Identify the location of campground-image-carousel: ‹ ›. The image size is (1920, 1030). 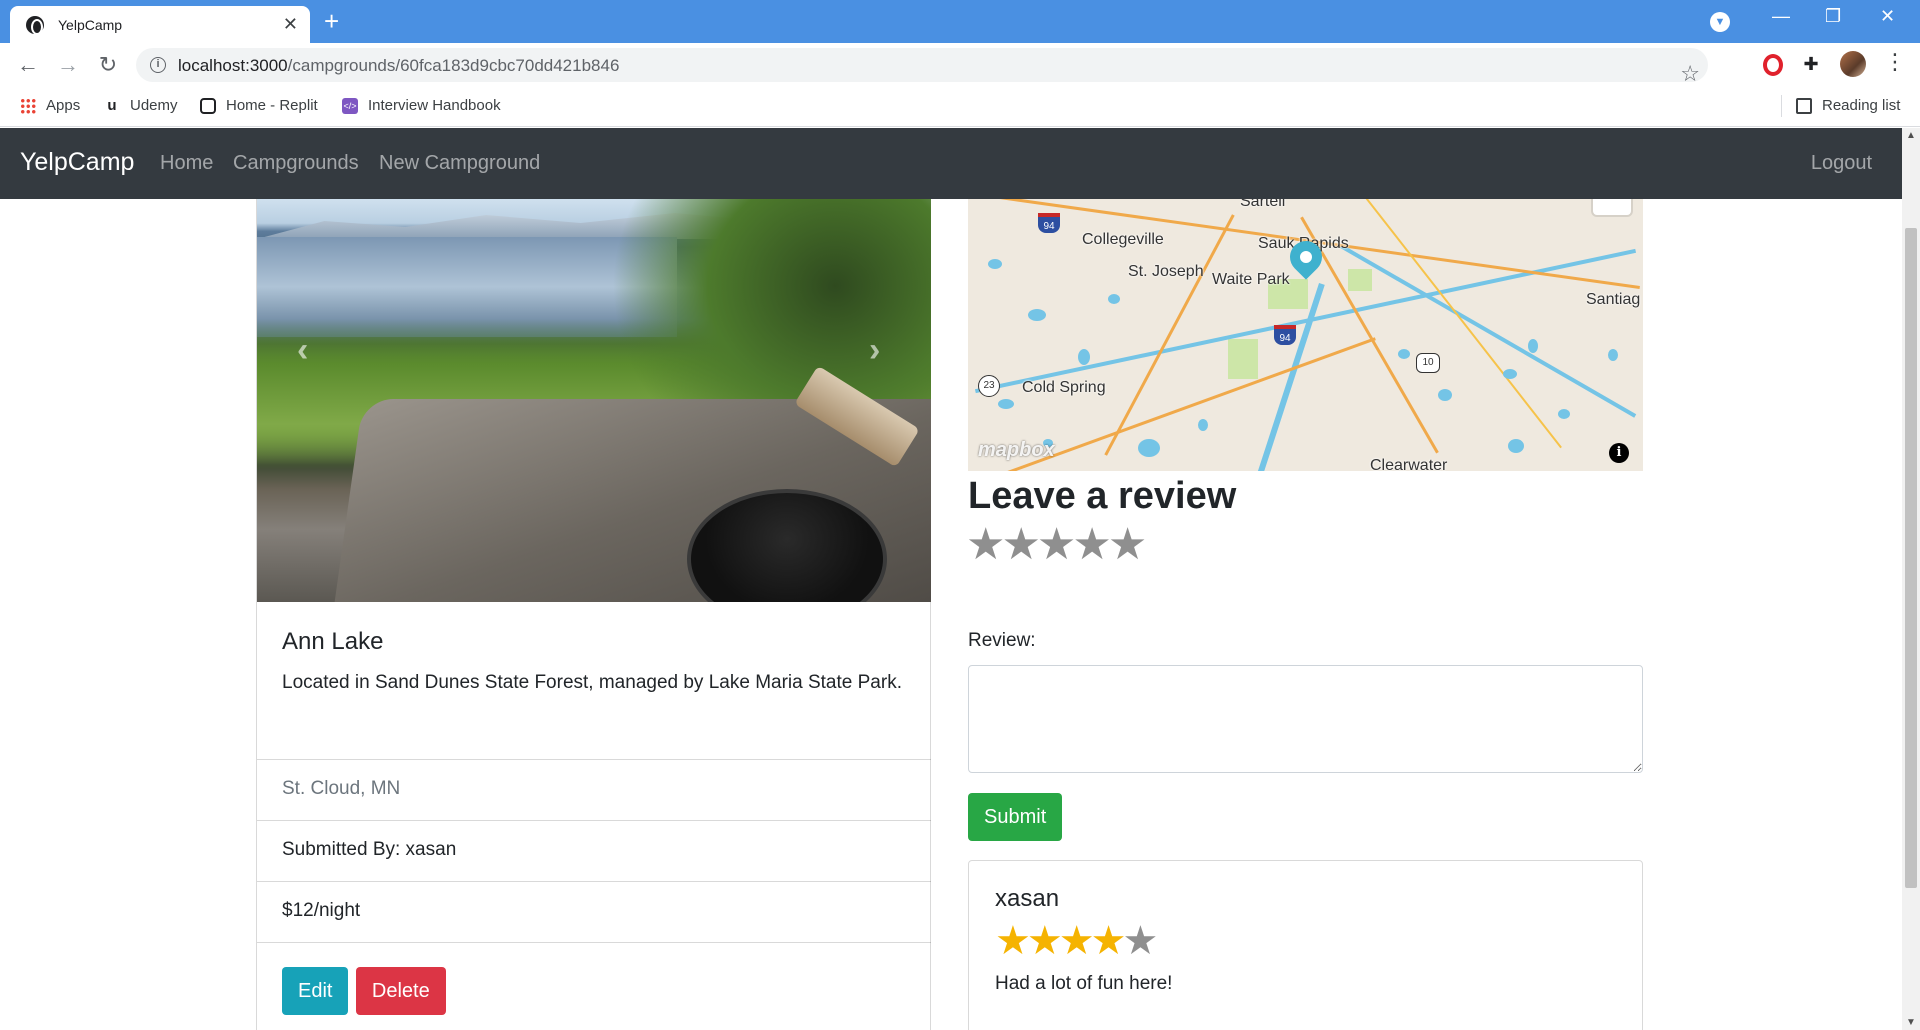
(594, 400).